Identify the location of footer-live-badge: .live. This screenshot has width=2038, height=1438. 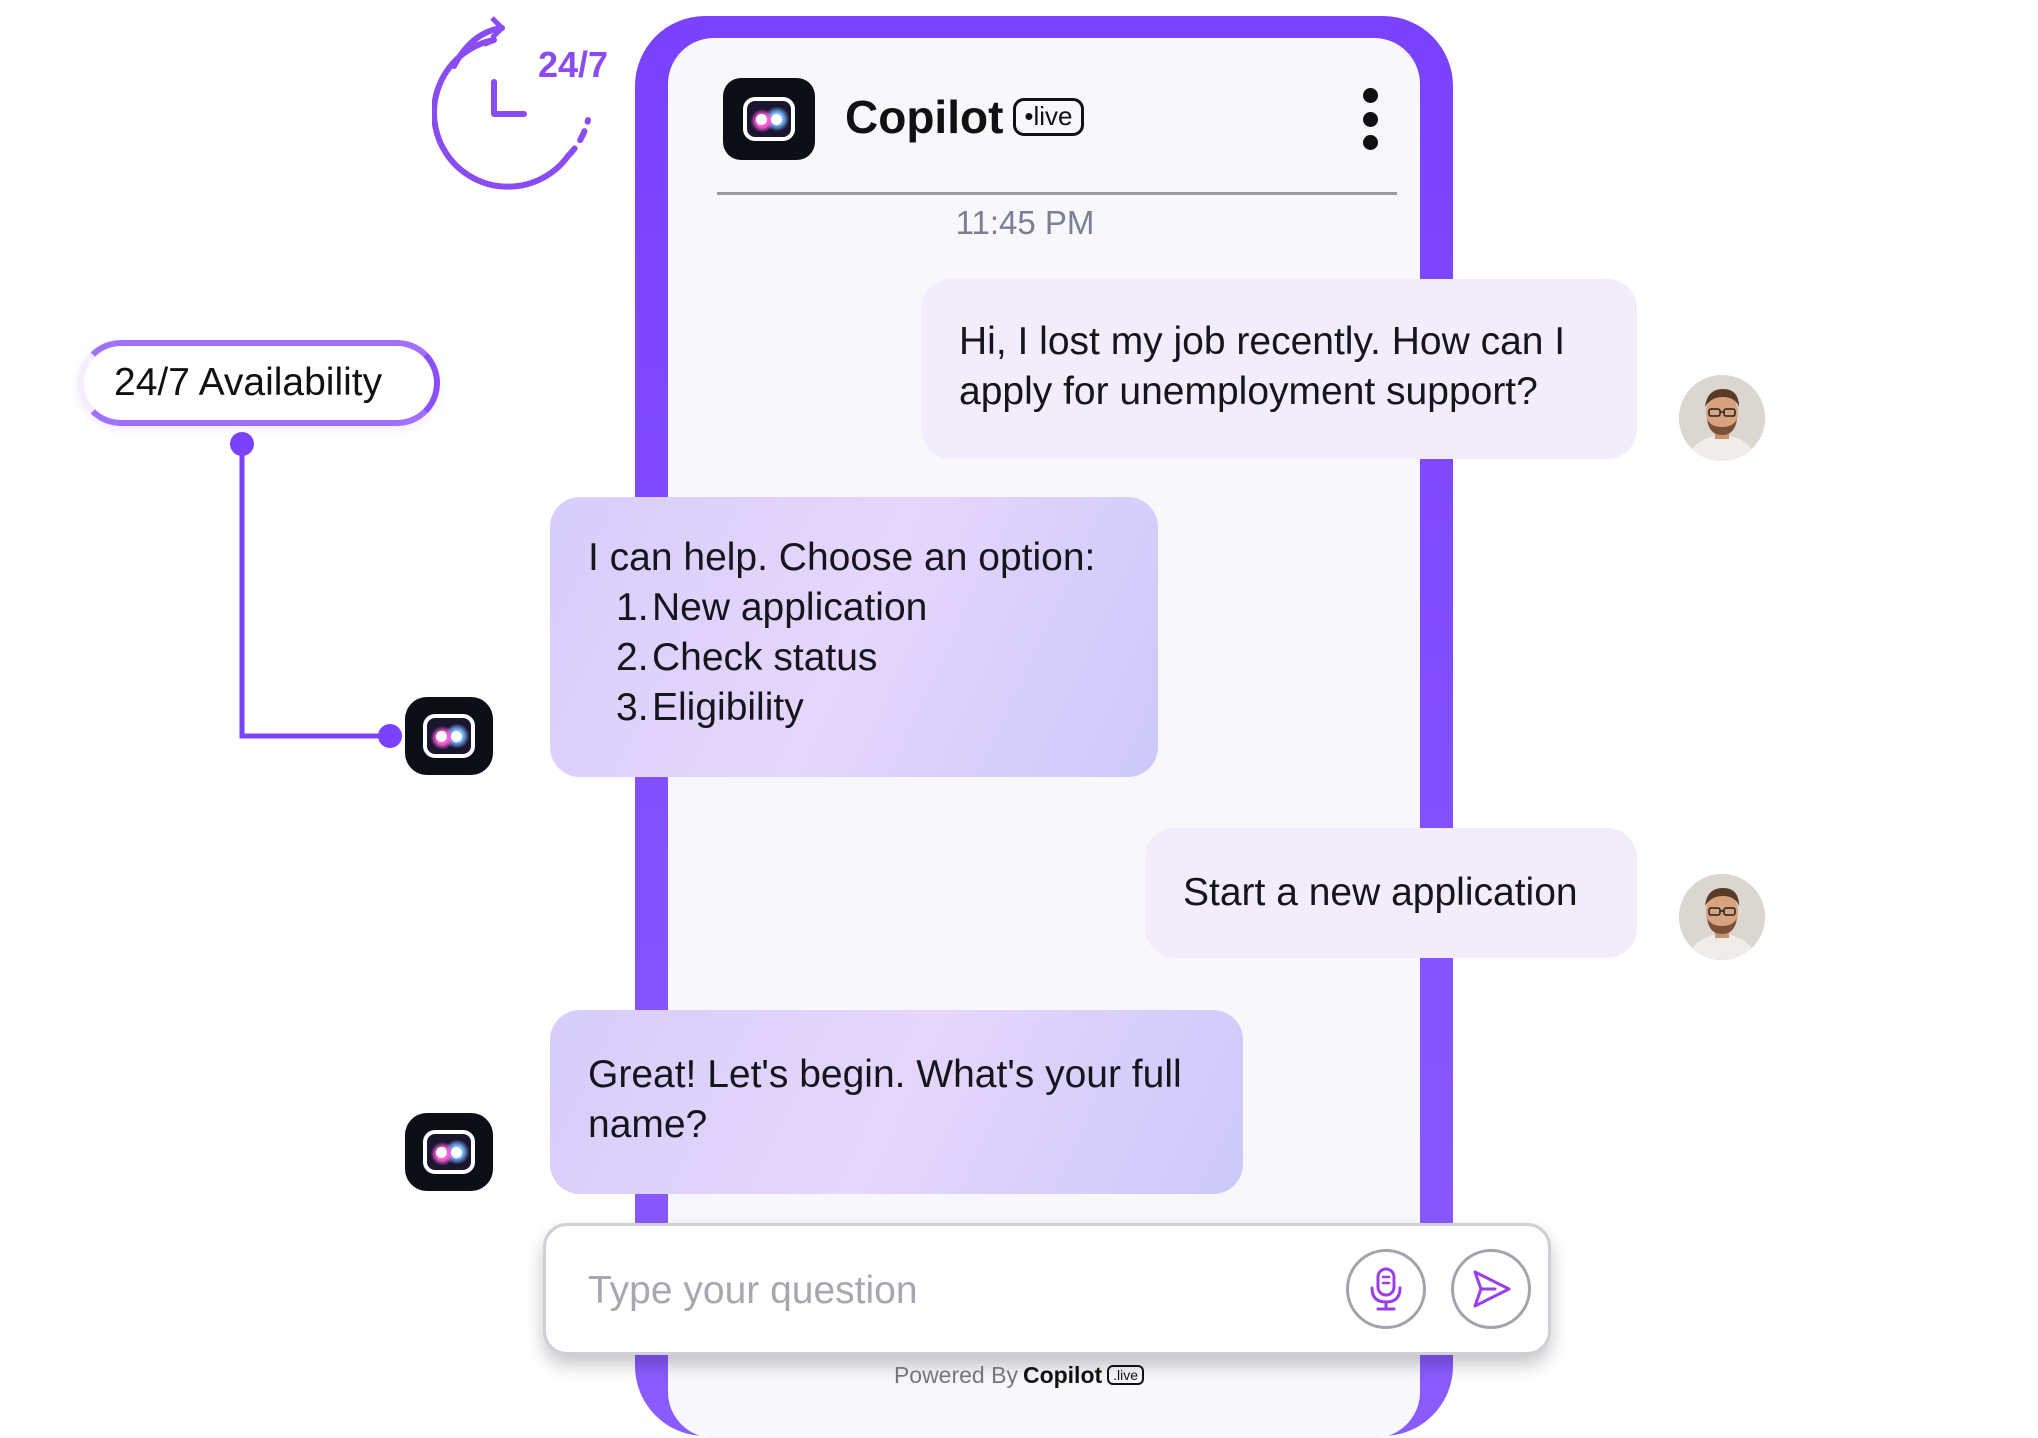
(1126, 1375).